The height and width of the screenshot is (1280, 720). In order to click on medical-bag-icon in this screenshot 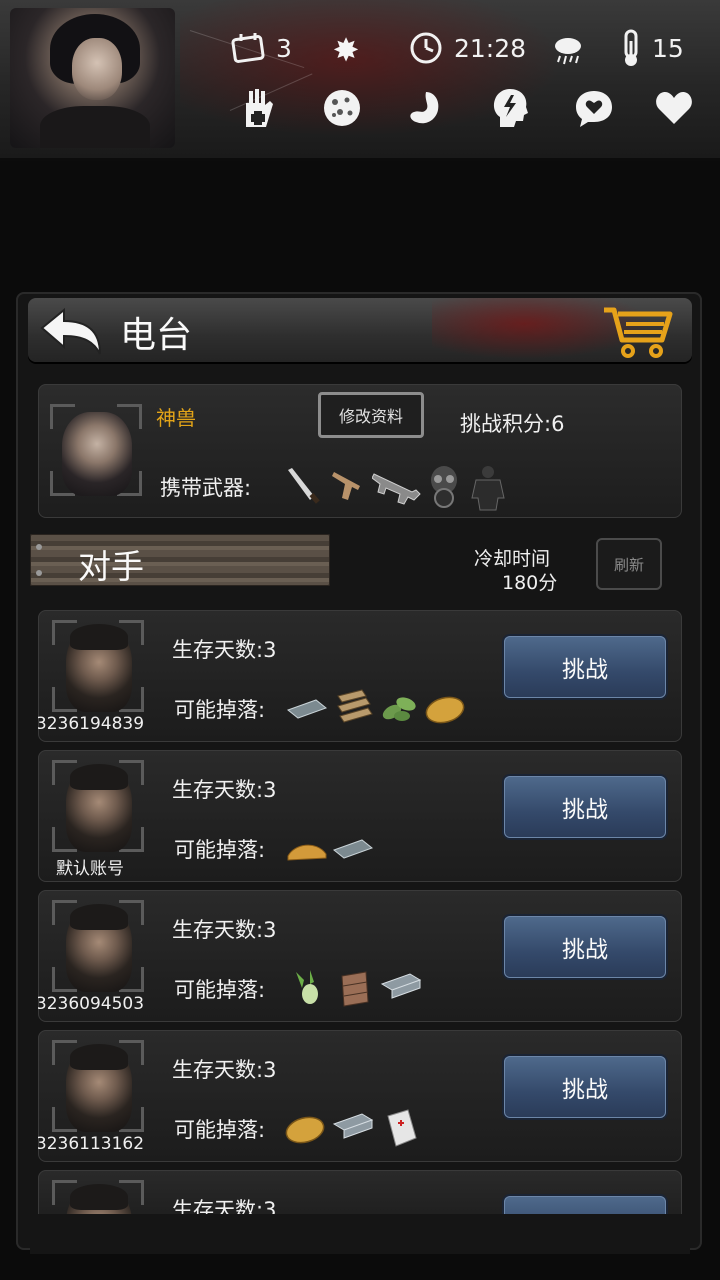, I will do `click(399, 1127)`.